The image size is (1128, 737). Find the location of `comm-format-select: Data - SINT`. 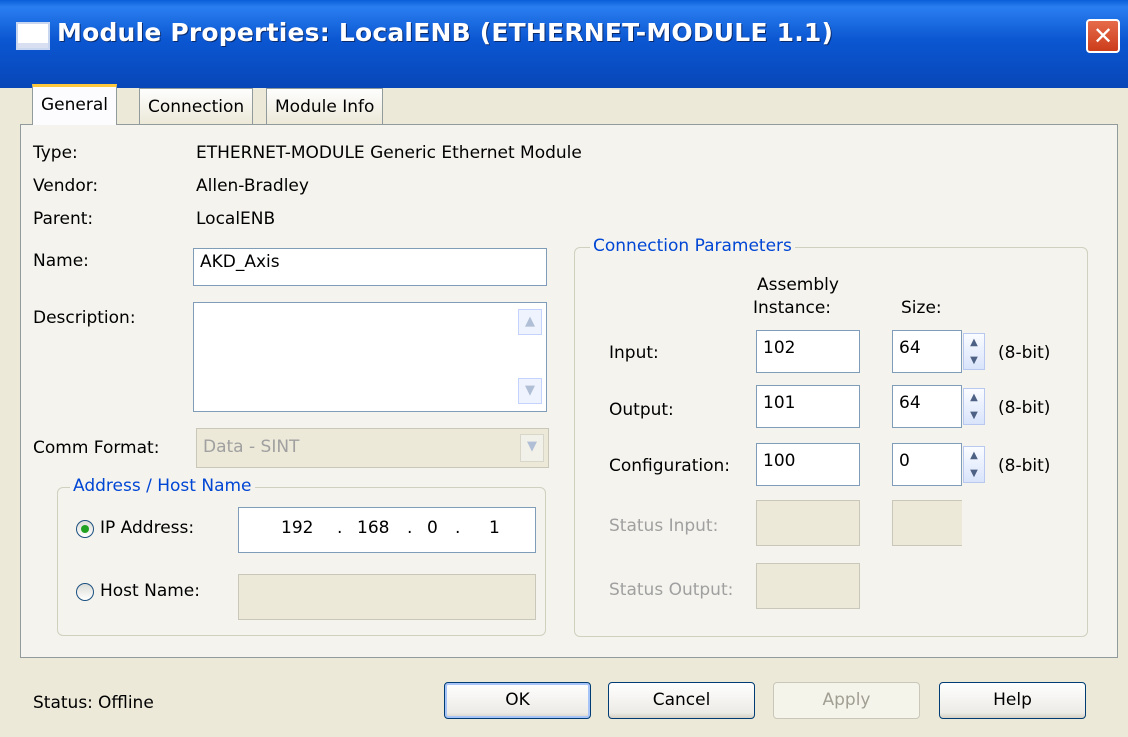

comm-format-select: Data - SINT is located at coordinates (372, 448).